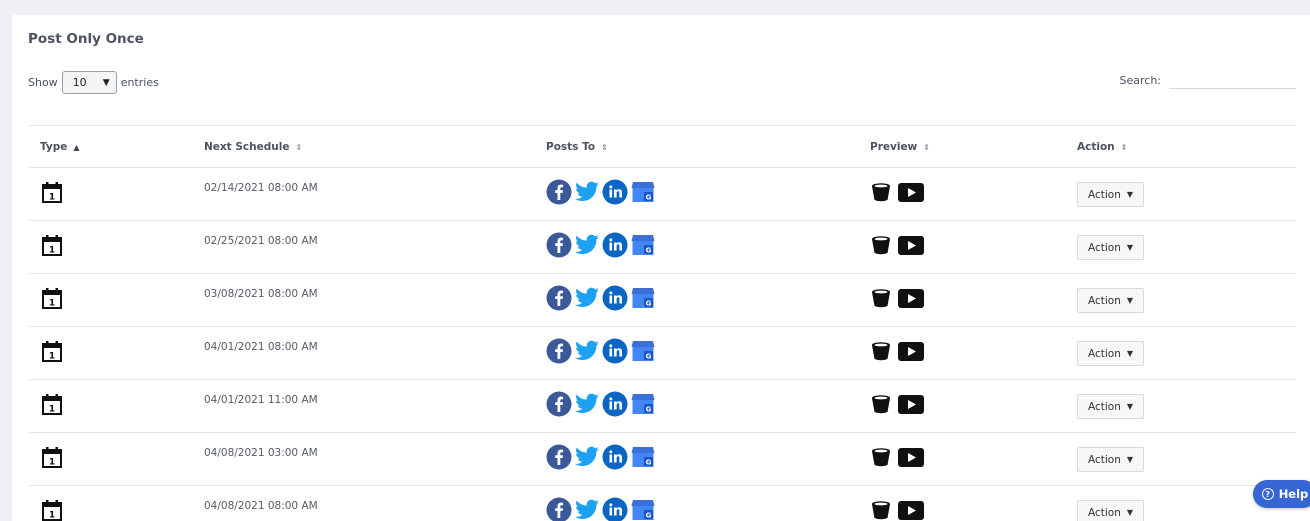  Describe the element at coordinates (364, 459) in the screenshot. I see `next-schedule-cell: 04/08/2021 03:00 AM` at that location.